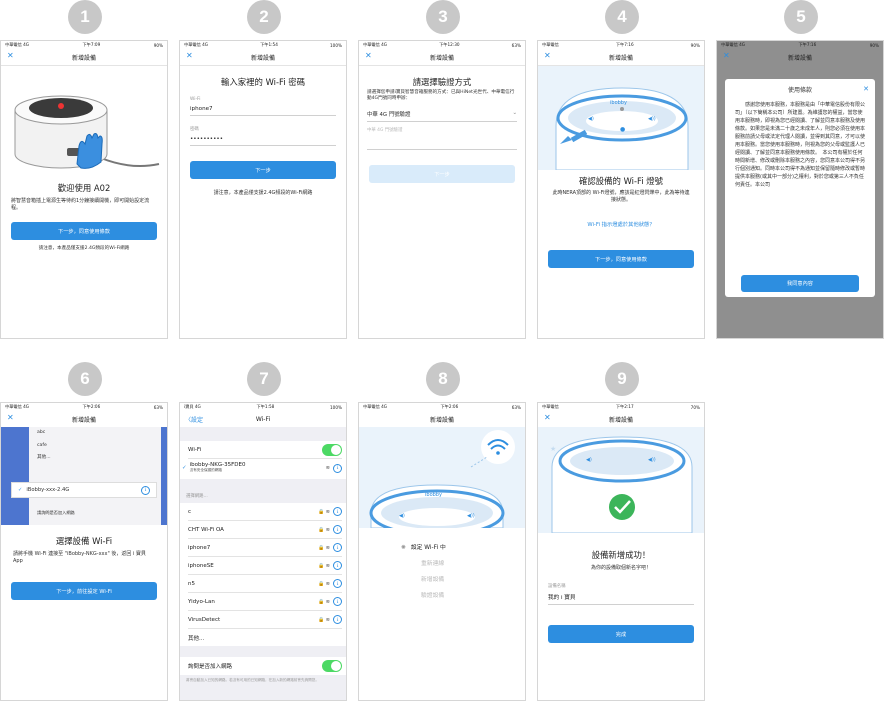  What do you see at coordinates (91, 406) in the screenshot?
I see `time-text: 下午2:06` at bounding box center [91, 406].